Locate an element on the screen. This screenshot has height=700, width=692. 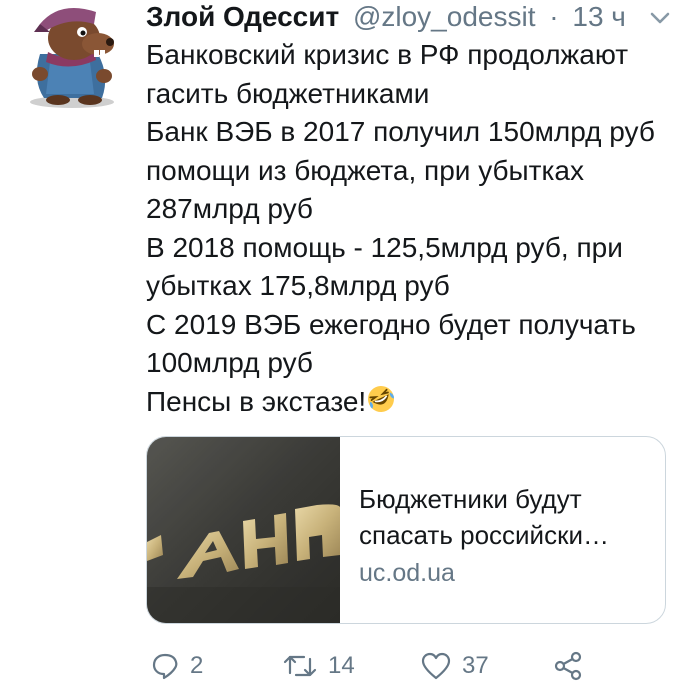
tweet-action-bar: 2 14 37 is located at coordinates (416, 666).